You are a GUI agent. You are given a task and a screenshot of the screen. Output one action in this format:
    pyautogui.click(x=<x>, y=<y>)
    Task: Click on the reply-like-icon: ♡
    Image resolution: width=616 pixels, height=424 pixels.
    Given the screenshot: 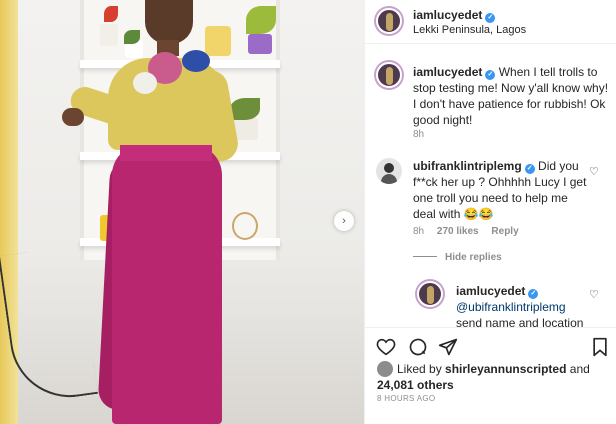 What is the action you would take?
    pyautogui.click(x=594, y=294)
    